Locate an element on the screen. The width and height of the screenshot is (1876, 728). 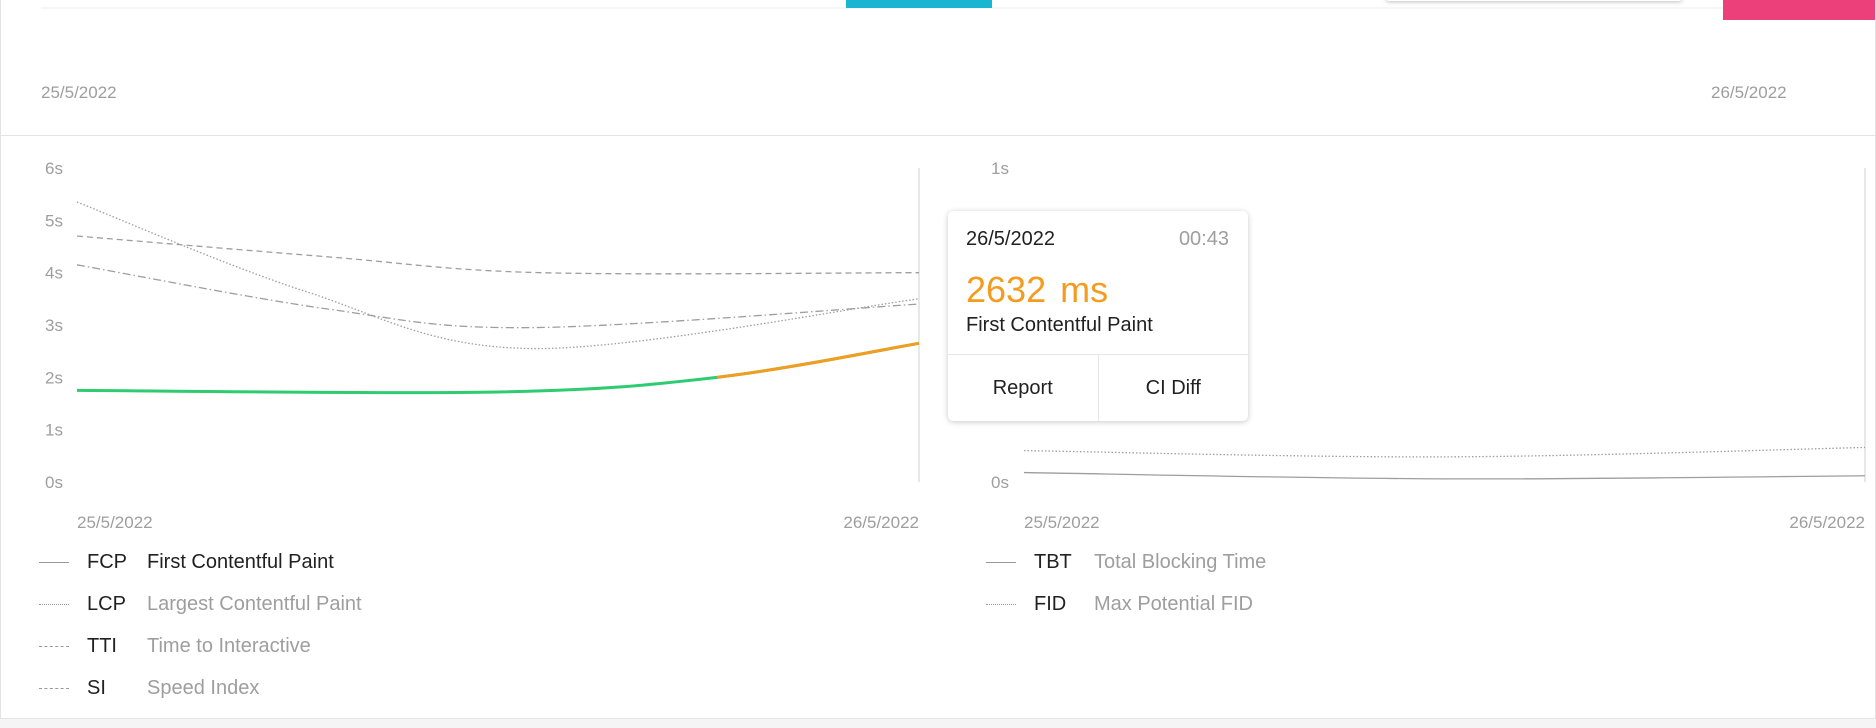
x-tick-label: 25/5/2022 is located at coordinates (1062, 522).